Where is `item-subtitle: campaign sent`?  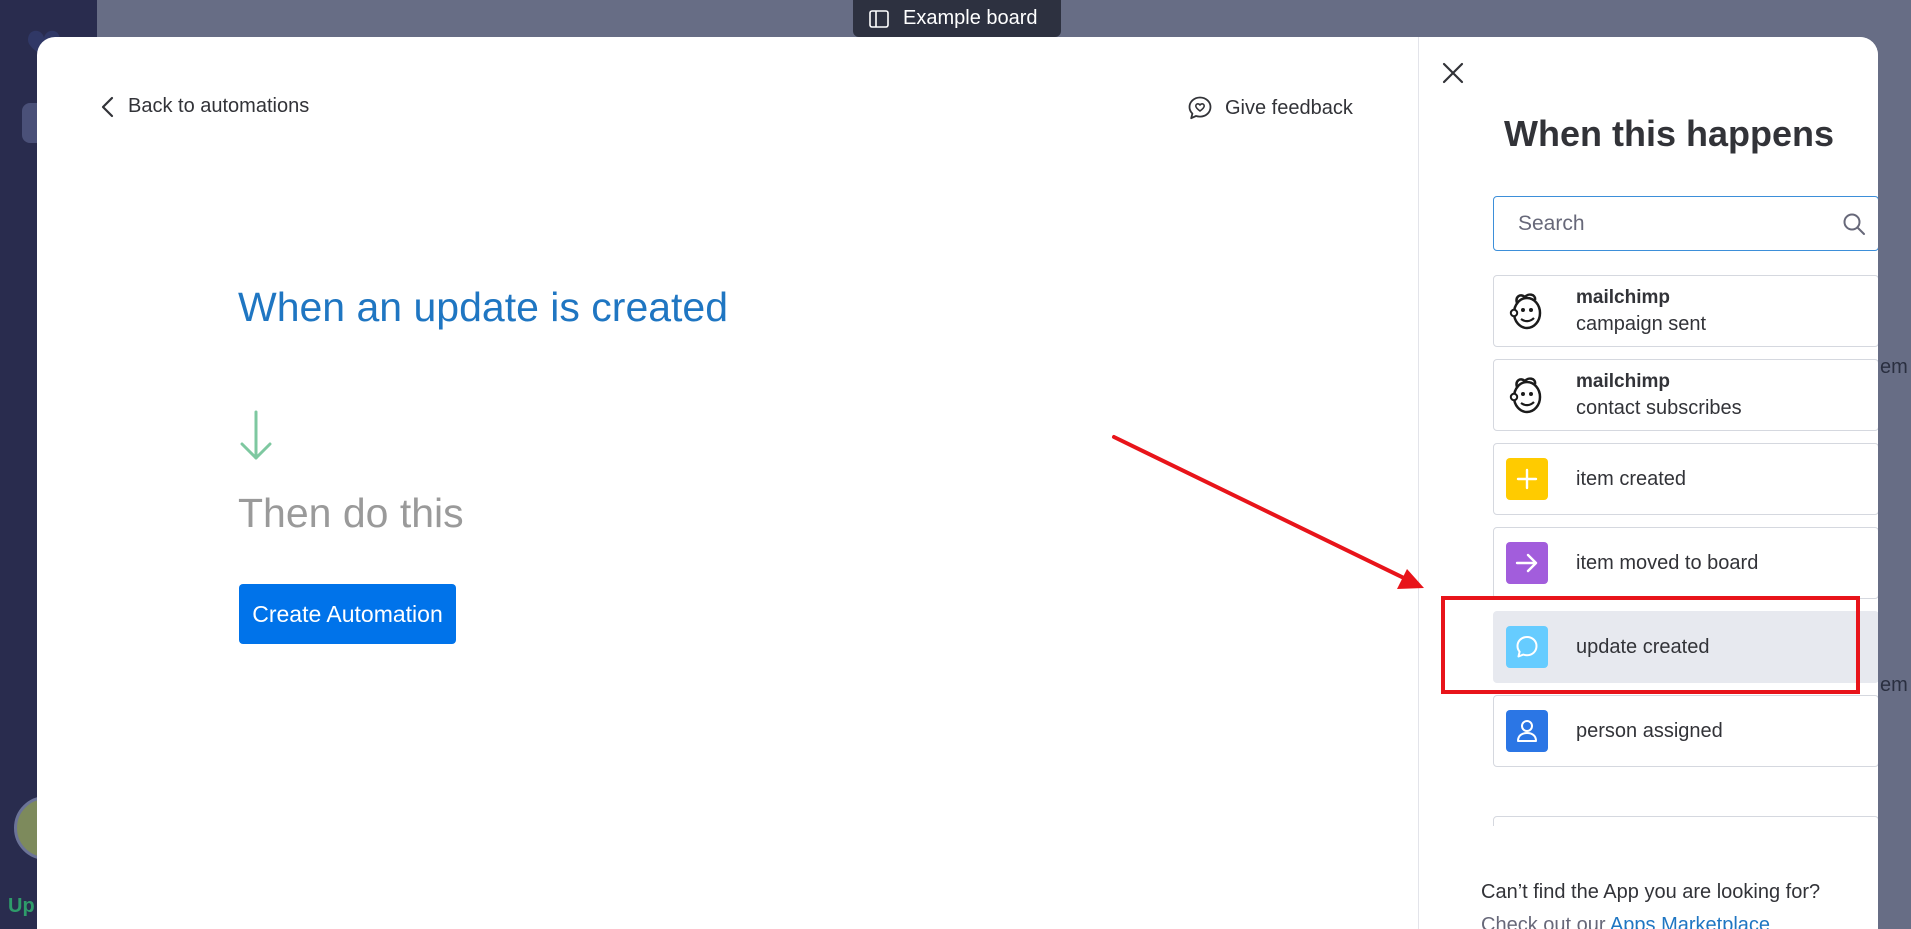
item-subtitle: campaign sent is located at coordinates (1641, 323).